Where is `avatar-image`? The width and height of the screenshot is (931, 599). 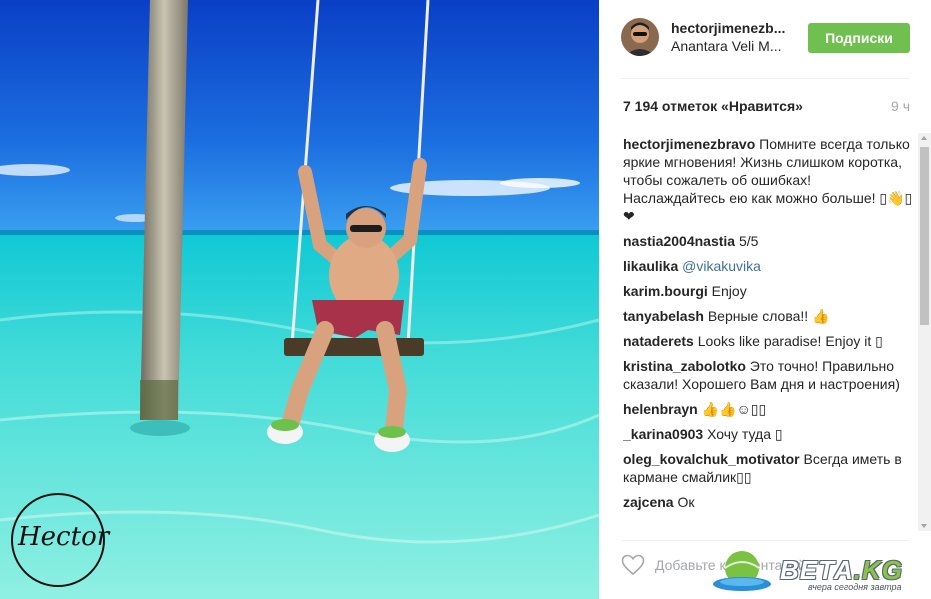 avatar-image is located at coordinates (640, 37).